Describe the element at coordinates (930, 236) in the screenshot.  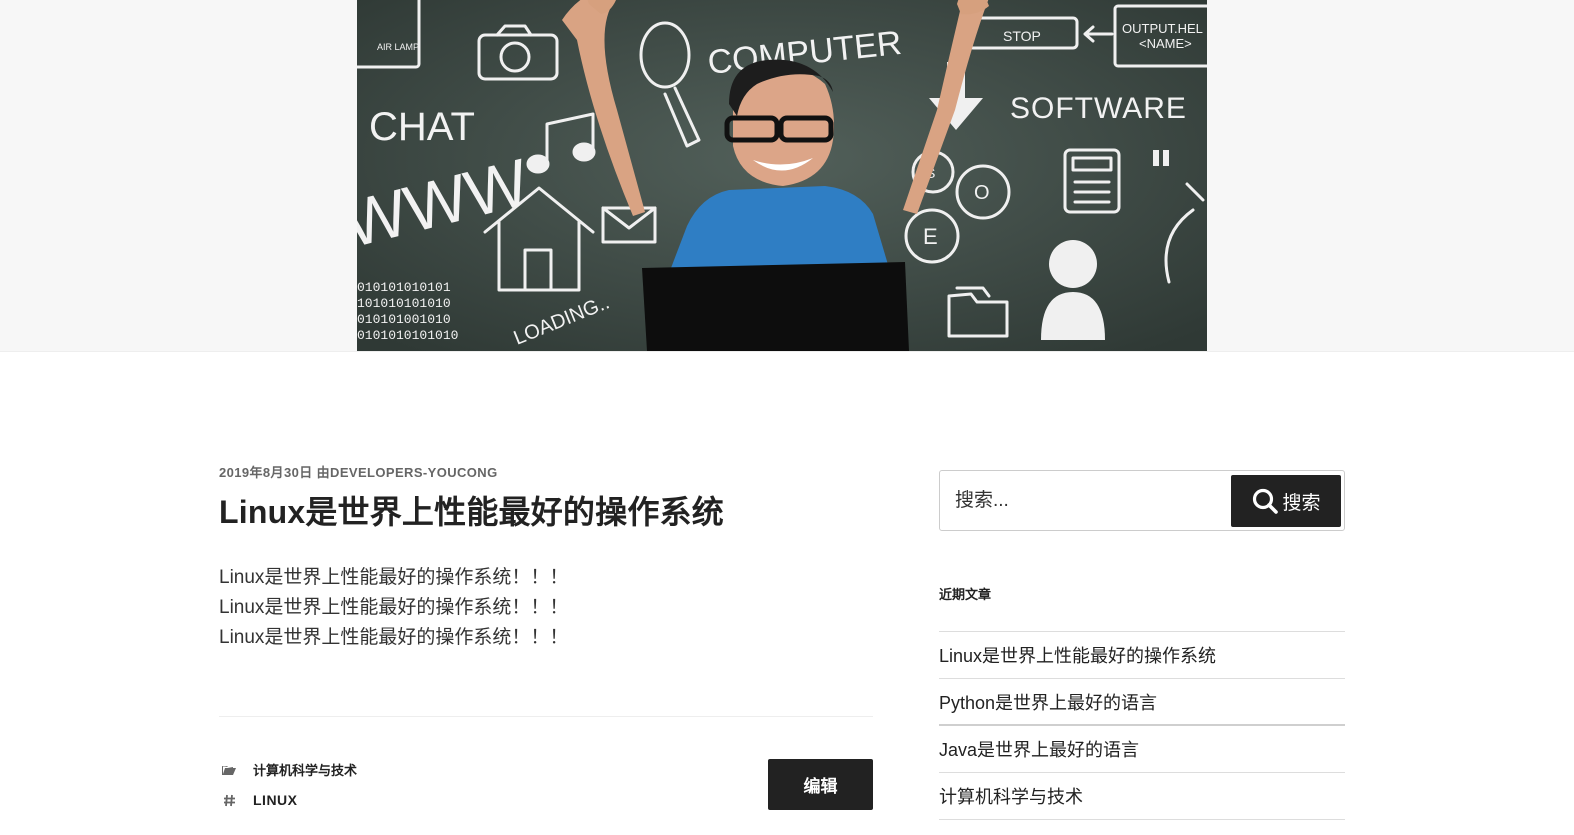
I see `chalk-word: E` at that location.